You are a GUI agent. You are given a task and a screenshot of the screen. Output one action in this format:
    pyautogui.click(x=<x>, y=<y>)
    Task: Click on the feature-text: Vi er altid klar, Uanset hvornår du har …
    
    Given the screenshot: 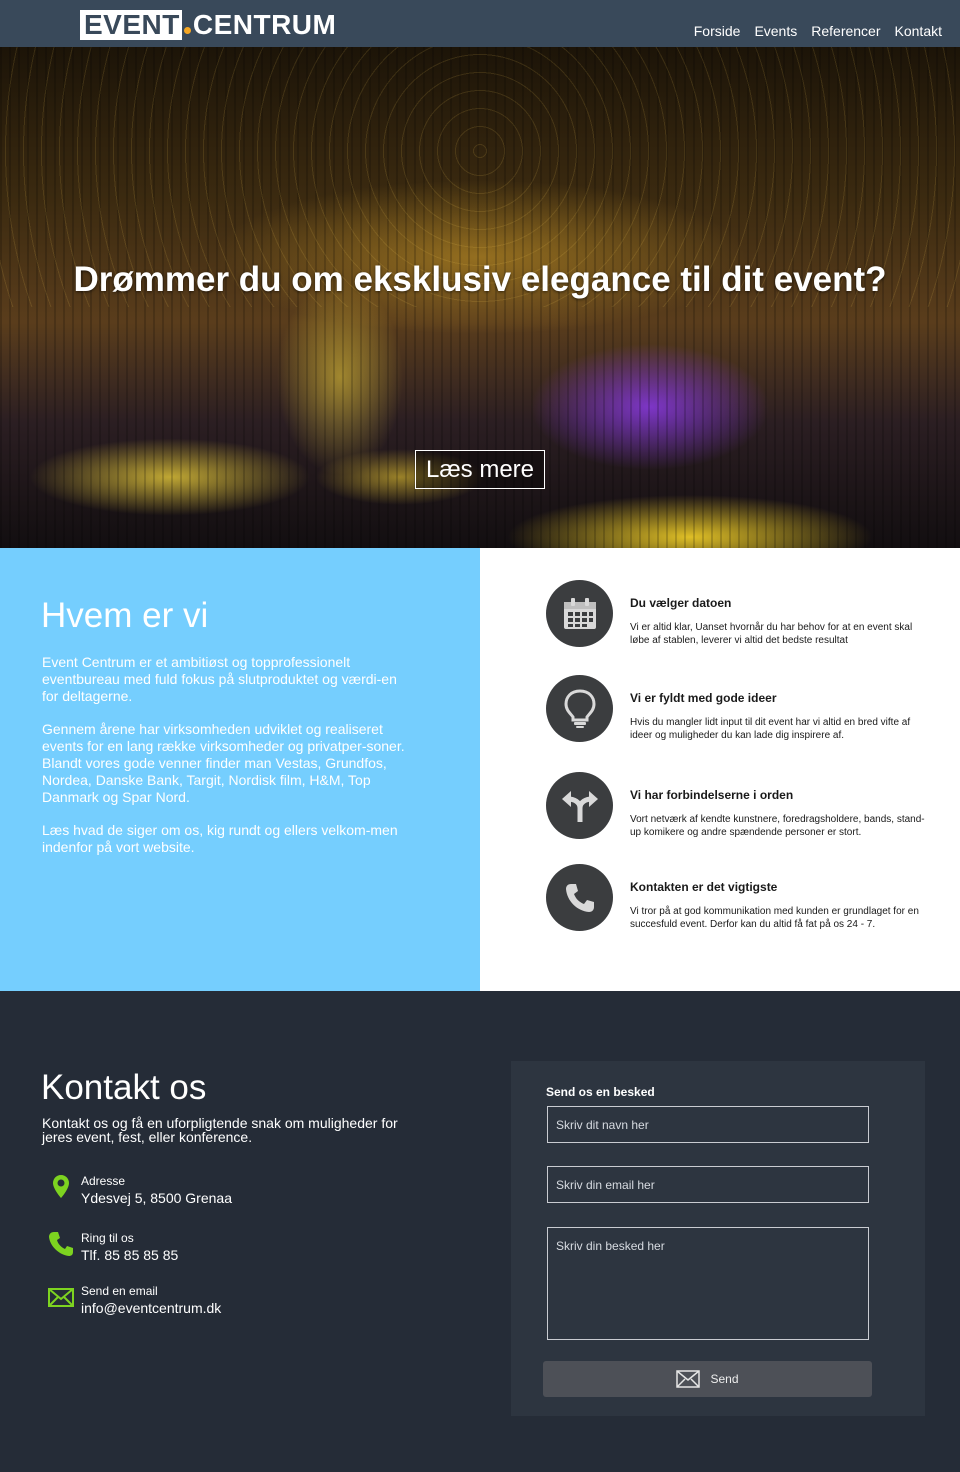 What is the action you would take?
    pyautogui.click(x=771, y=634)
    